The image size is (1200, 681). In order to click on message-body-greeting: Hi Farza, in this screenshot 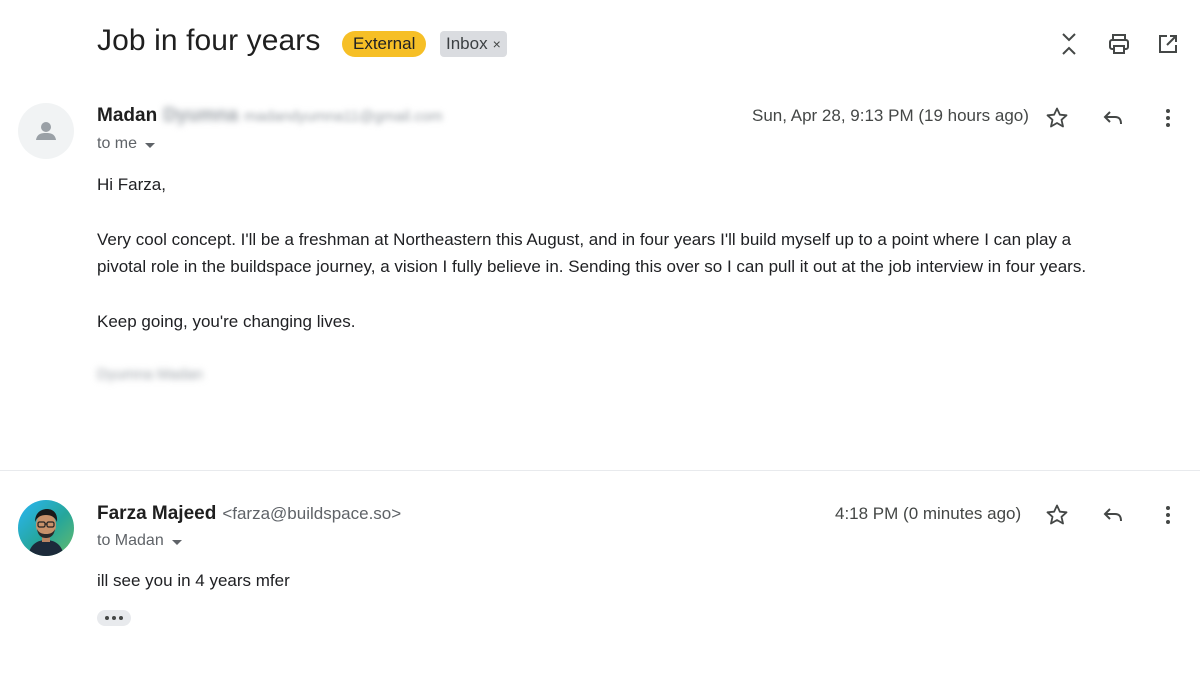, I will do `click(131, 184)`.